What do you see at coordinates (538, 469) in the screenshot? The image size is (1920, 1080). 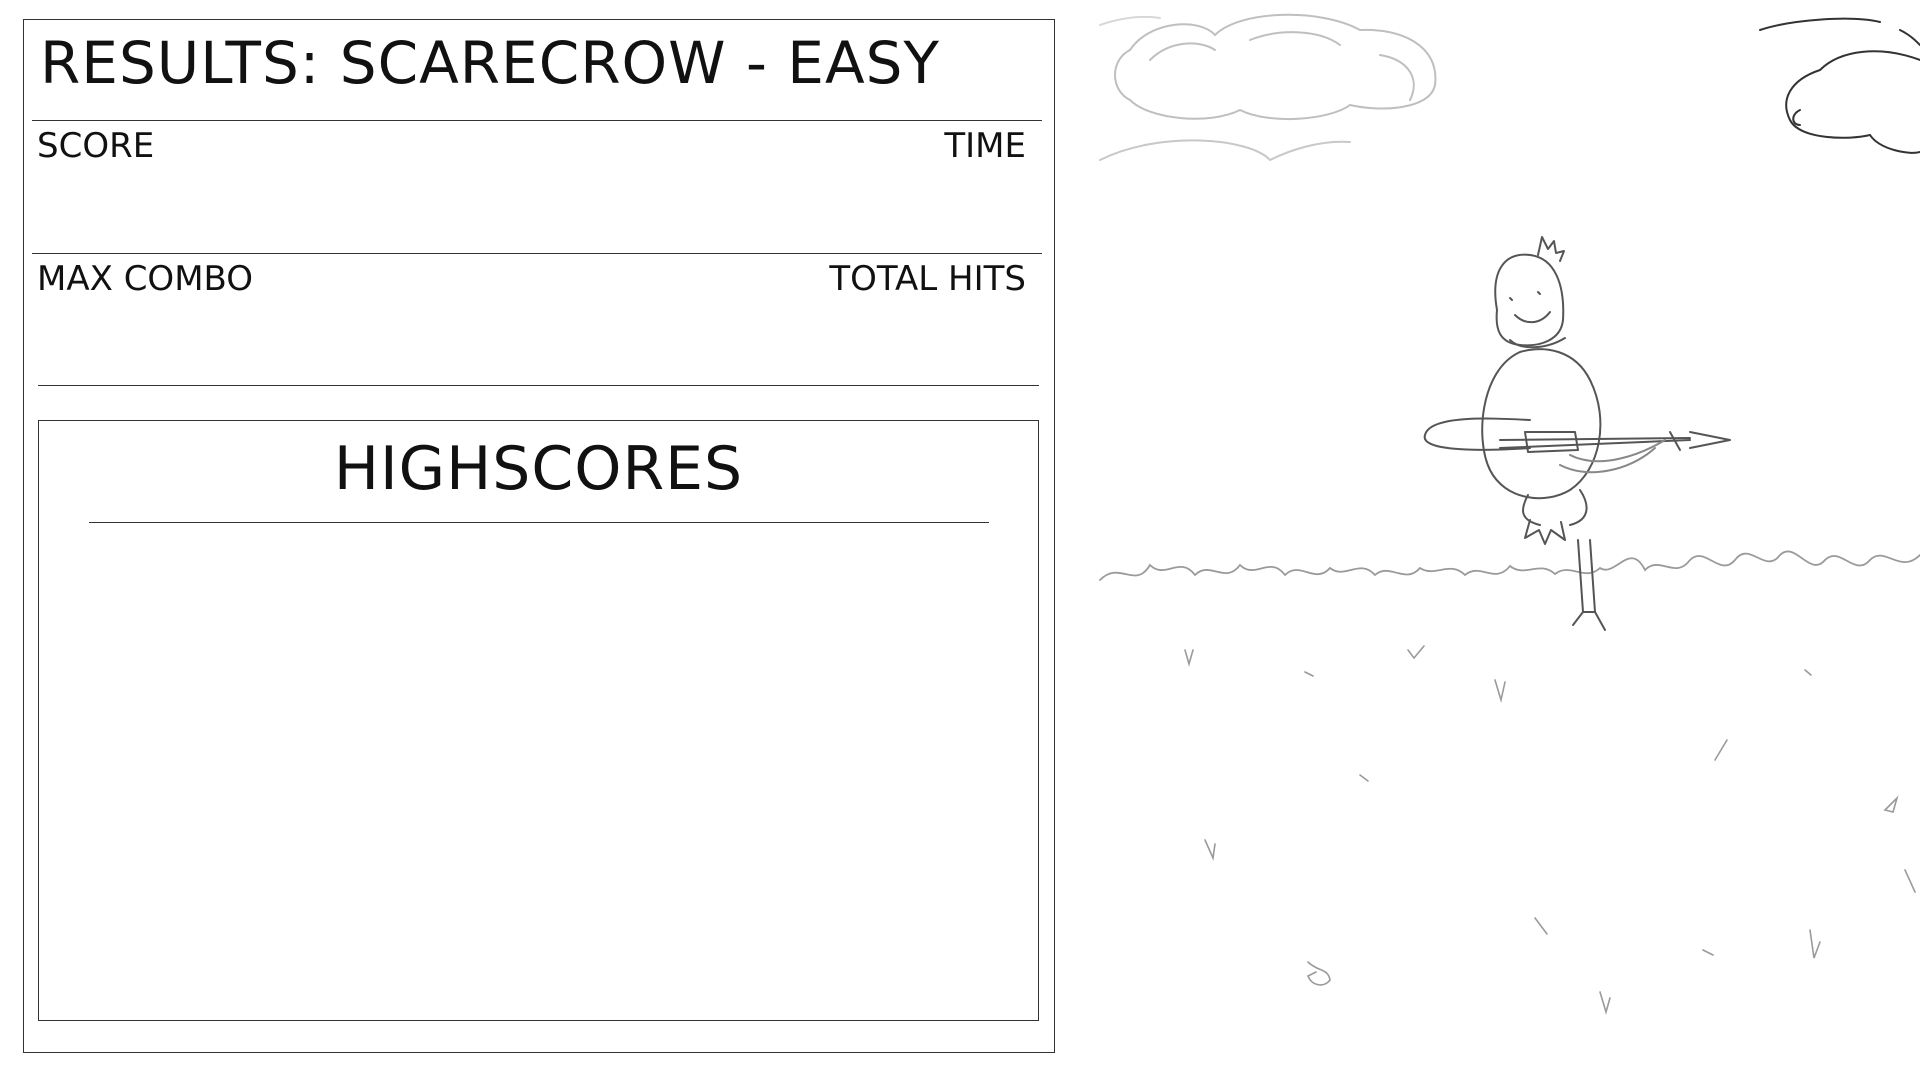 I see `highscores-title: HIGHSCORES` at bounding box center [538, 469].